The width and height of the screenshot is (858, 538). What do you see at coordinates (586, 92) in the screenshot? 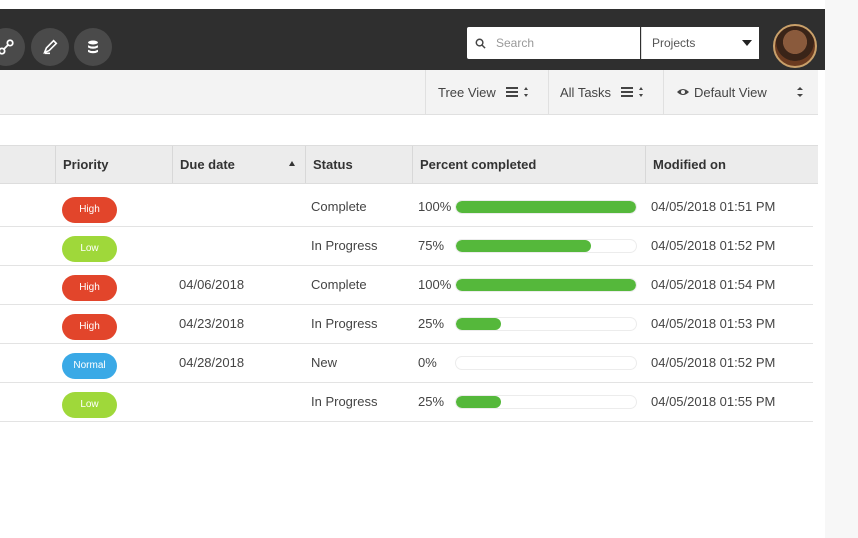
I see `all-tasks-label: All Tasks` at bounding box center [586, 92].